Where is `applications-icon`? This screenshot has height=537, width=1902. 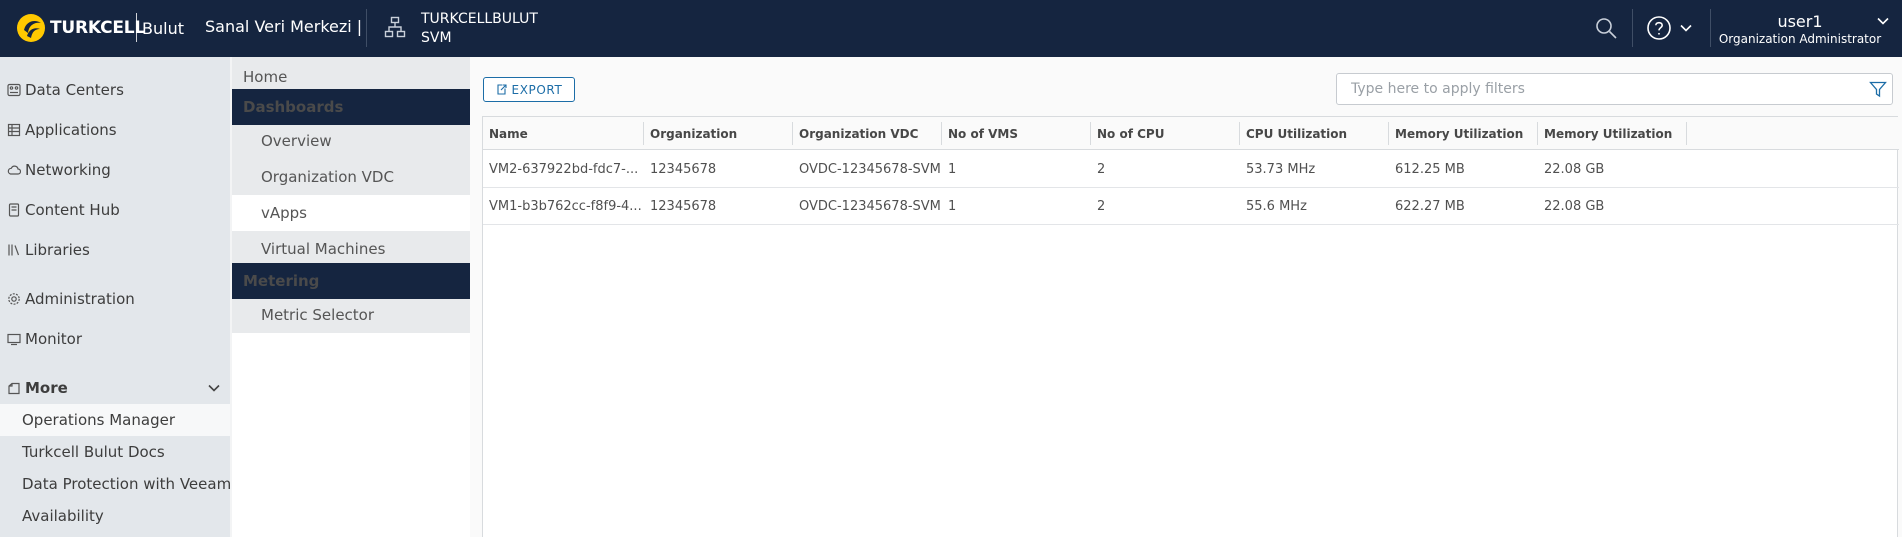
applications-icon is located at coordinates (14, 130).